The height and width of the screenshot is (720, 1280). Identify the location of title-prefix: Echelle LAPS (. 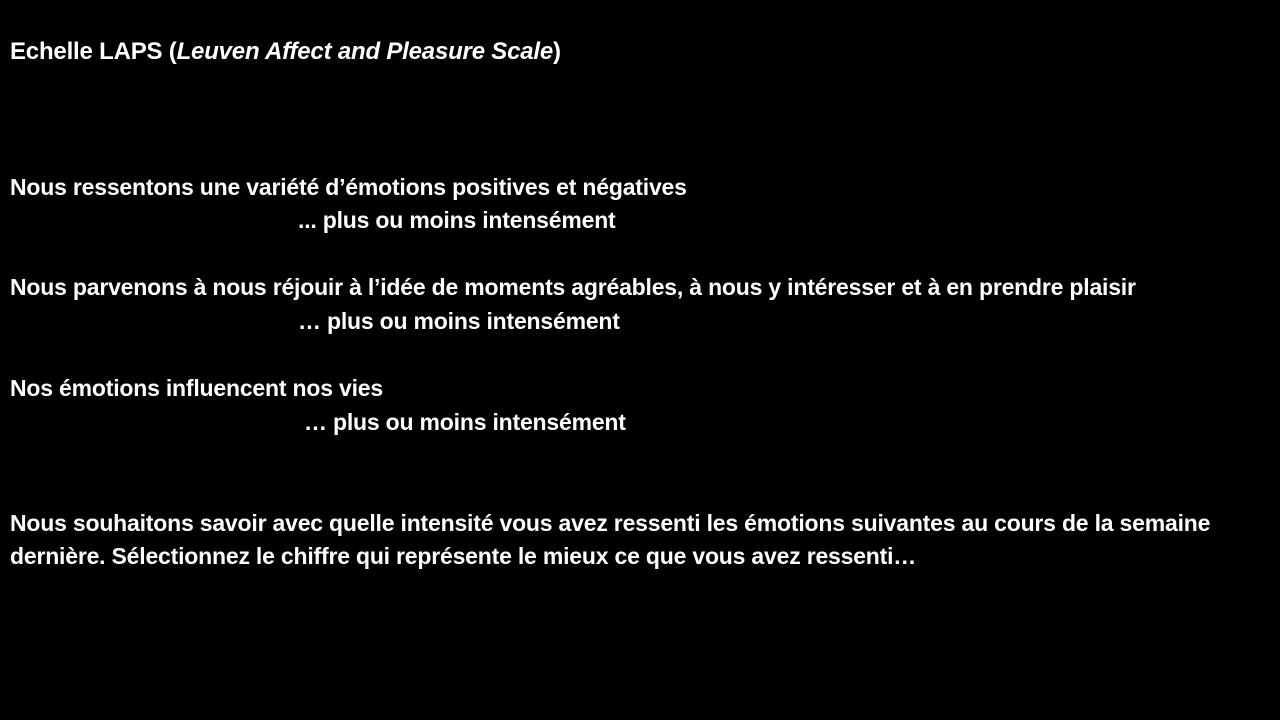
(93, 51).